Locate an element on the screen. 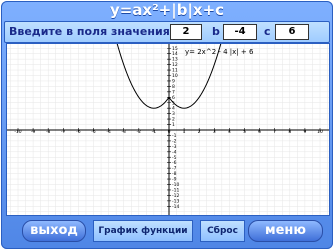 This screenshot has height=250, width=334. y-tick-label: 15 is located at coordinates (175, 49).